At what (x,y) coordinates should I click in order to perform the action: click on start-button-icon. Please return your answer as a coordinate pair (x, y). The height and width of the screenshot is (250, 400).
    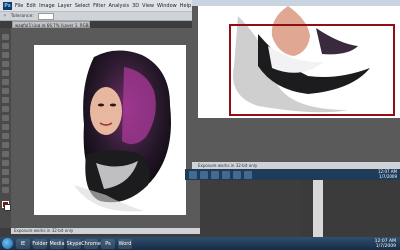
    Looking at the image, I should click on (7, 243).